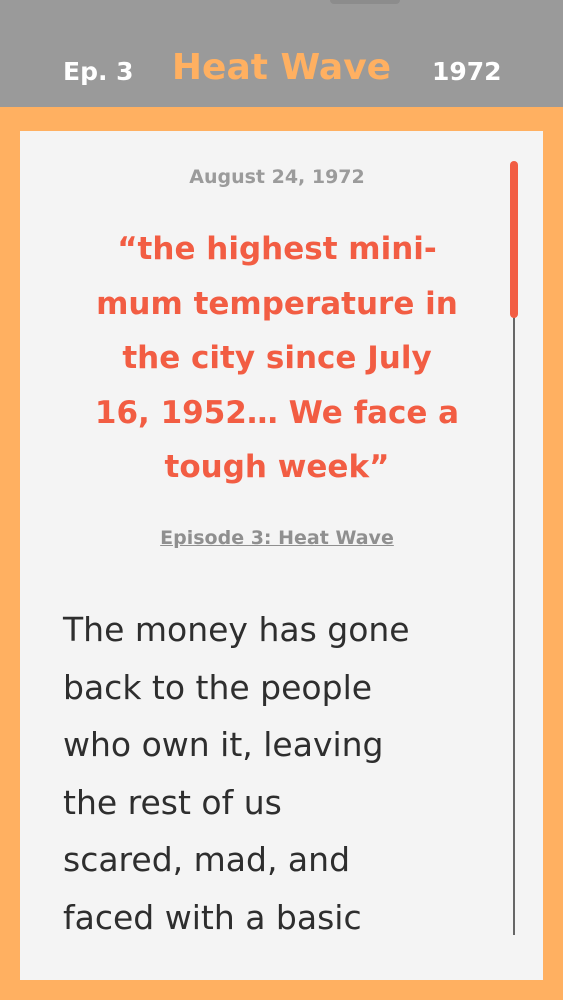  Describe the element at coordinates (514, 239) in the screenshot. I see `scrollbar-thumb` at that location.